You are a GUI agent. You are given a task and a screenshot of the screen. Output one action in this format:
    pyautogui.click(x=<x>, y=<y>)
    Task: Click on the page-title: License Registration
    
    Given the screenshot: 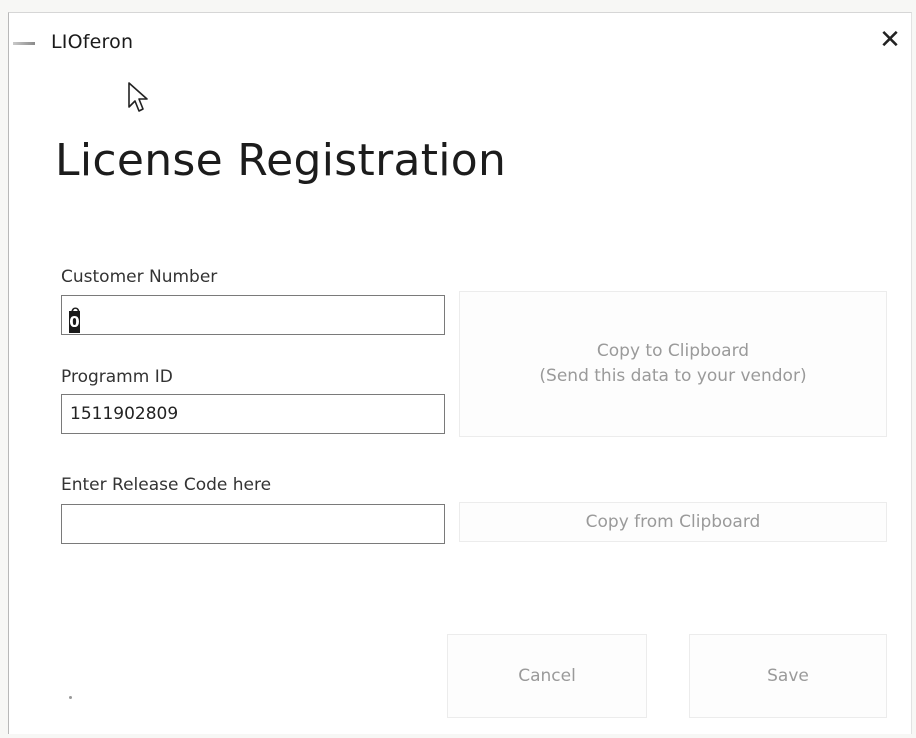 What is the action you would take?
    pyautogui.click(x=281, y=160)
    